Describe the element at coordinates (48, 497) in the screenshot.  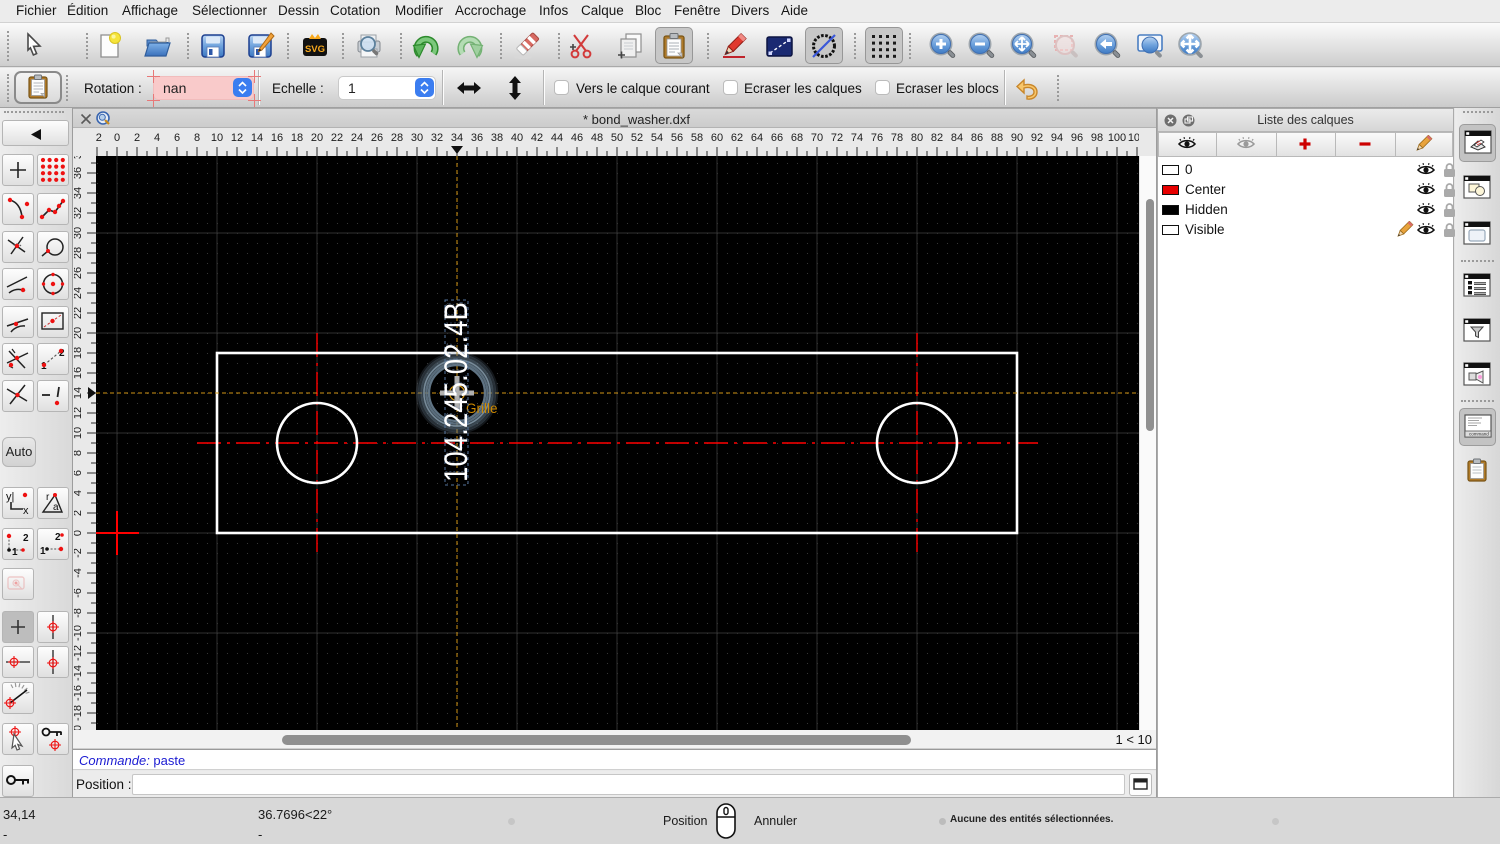
I see `svg-text: r` at that location.